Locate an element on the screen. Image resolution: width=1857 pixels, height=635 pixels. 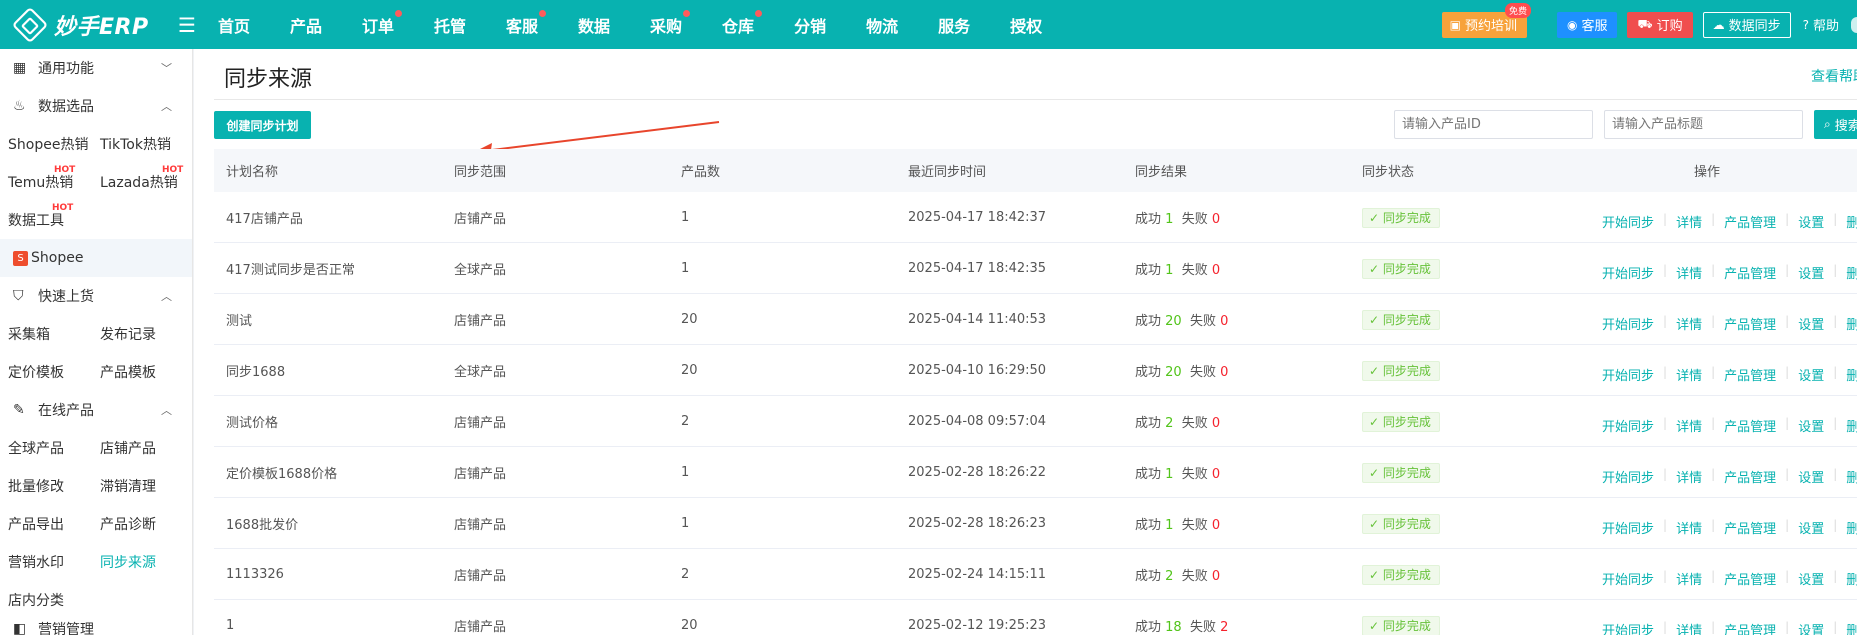
help-link: ? 帮助 is located at coordinates (1821, 25).